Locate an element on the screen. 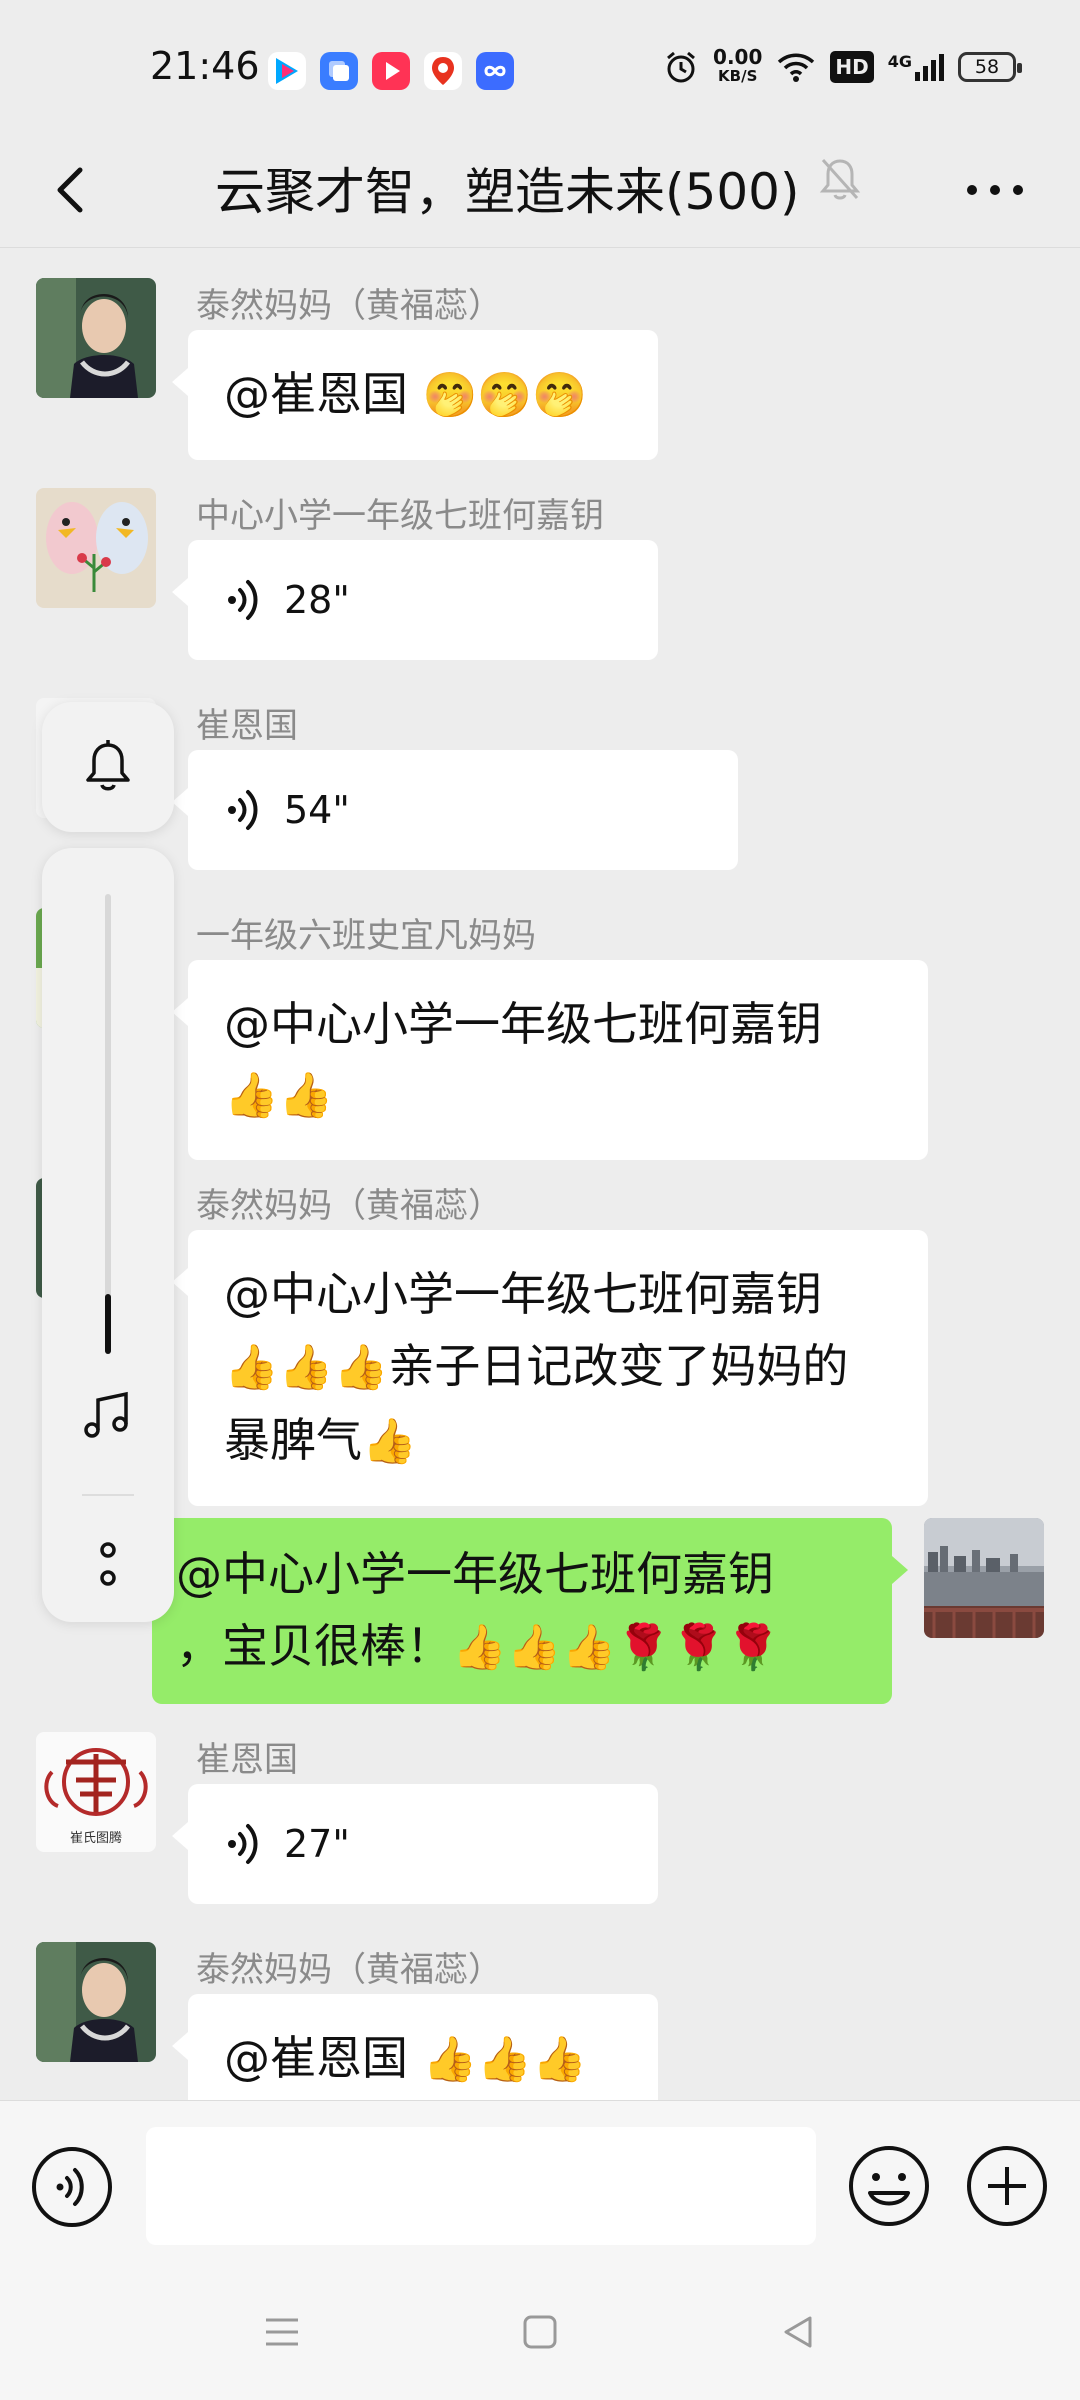  system-nav-bar is located at coordinates (540, 2335).